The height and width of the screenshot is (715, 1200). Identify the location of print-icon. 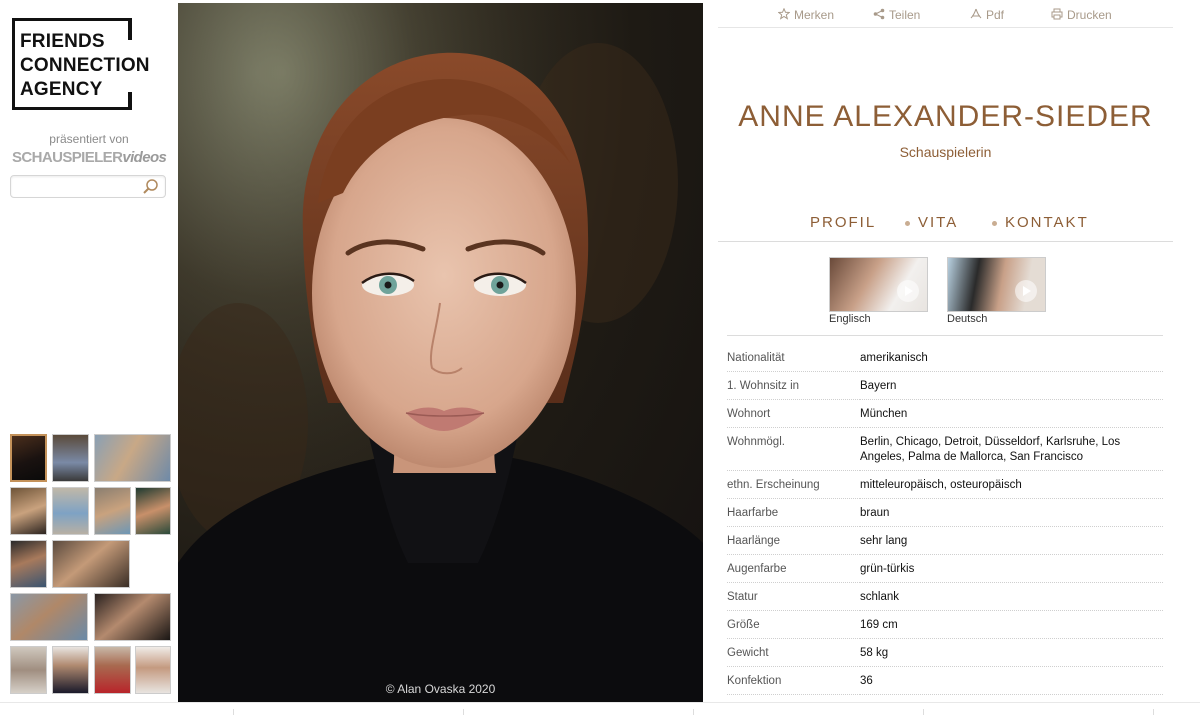
(1057, 14).